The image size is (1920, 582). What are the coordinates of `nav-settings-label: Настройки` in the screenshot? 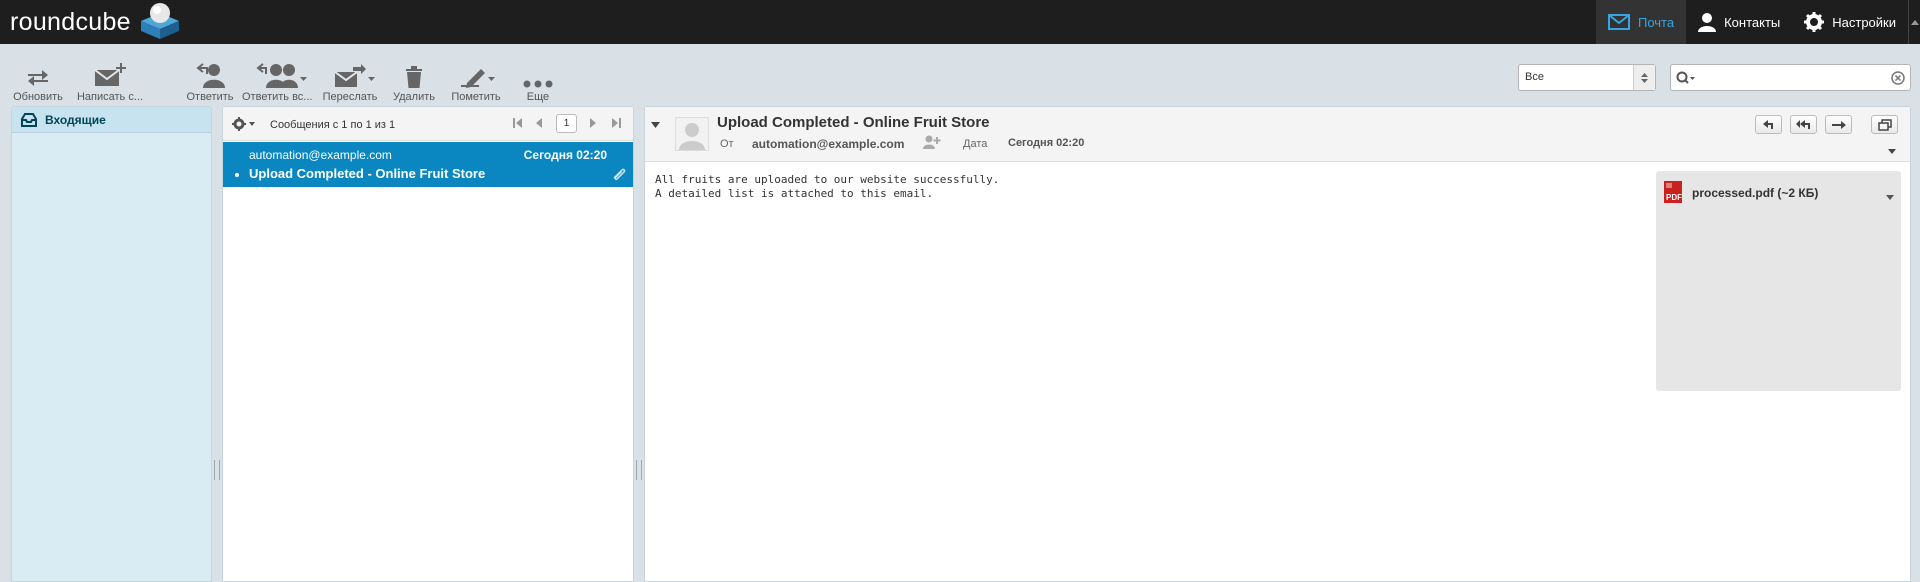 It's located at (1864, 22).